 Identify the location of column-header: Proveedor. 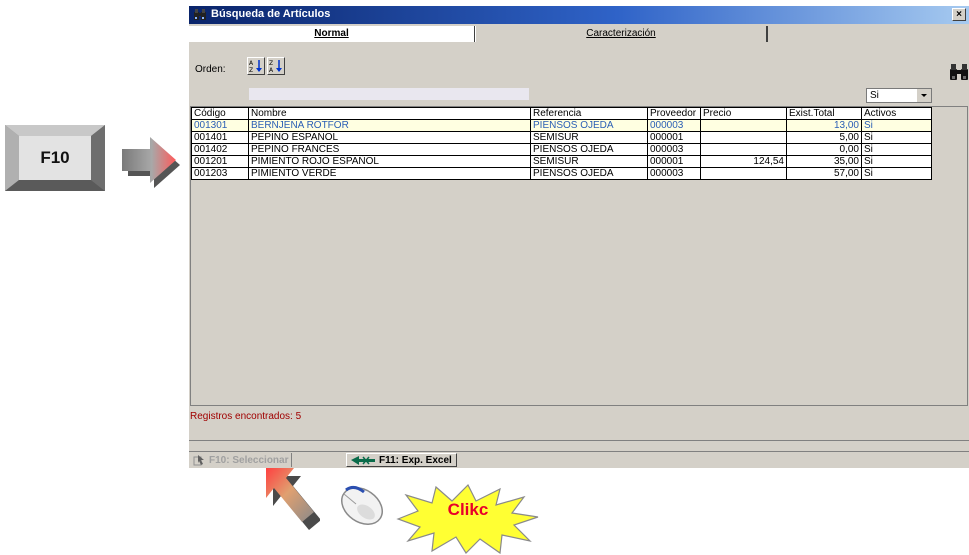
(674, 113).